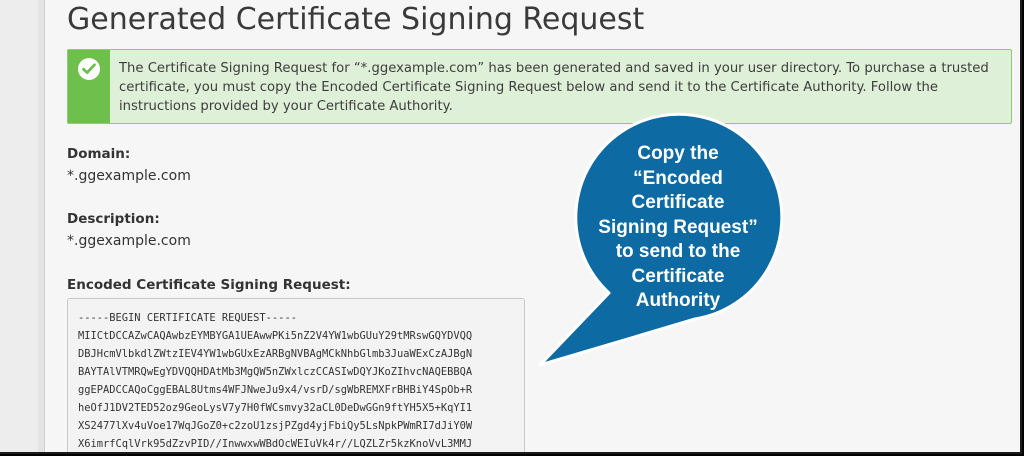 This screenshot has height=456, width=1024. I want to click on description-value: *.ggexample.com, so click(129, 241).